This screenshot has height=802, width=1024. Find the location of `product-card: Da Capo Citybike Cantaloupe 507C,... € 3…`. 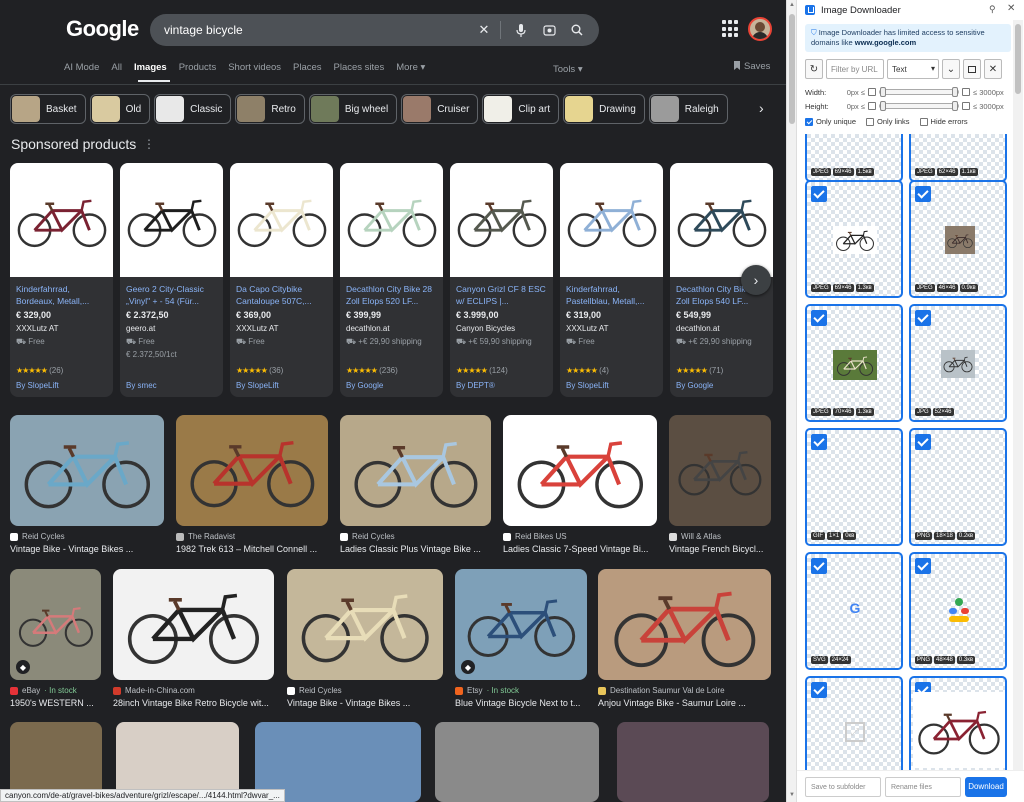

product-card: Da Capo Citybike Cantaloupe 507C,... € 3… is located at coordinates (281, 280).